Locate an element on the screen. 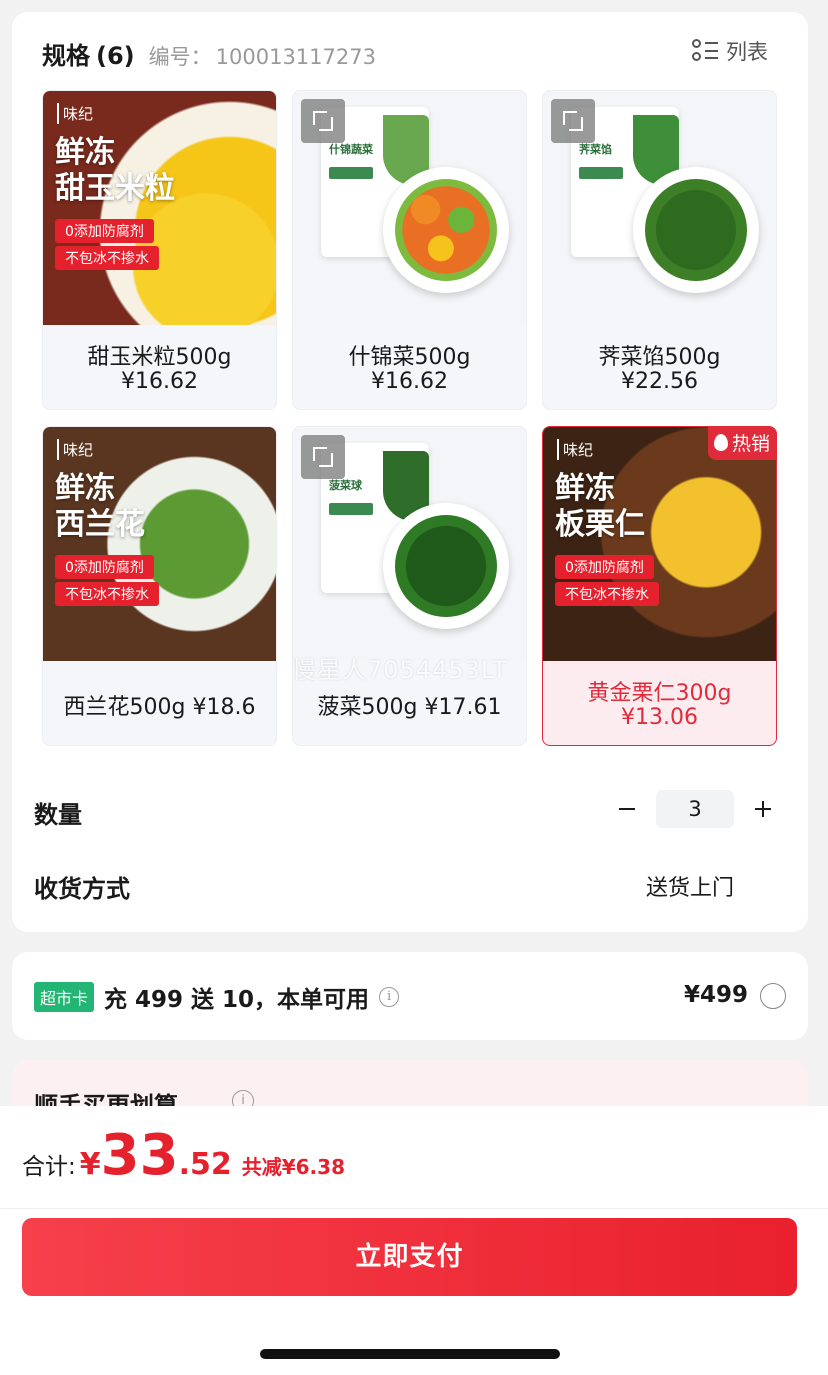 Image resolution: width=828 pixels, height=1375 pixels. spec-option-price: ¥18.6 is located at coordinates (224, 707).